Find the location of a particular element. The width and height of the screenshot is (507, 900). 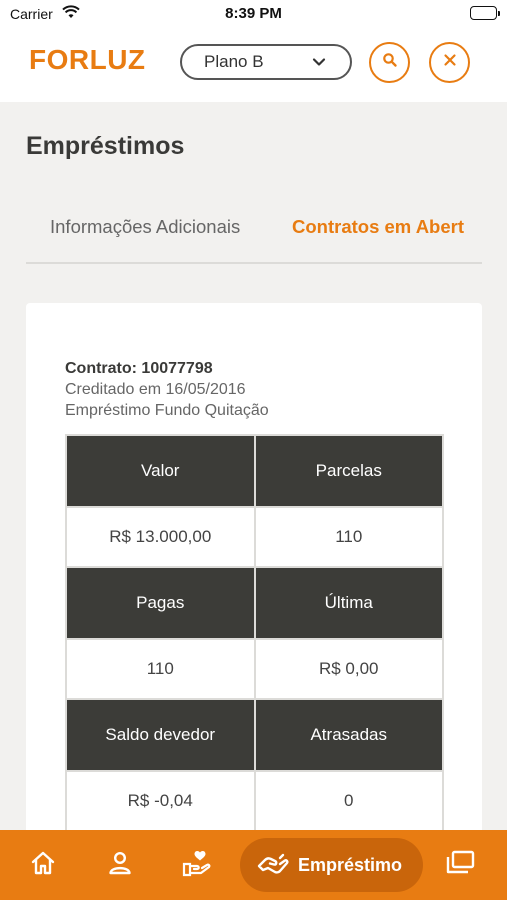

chevron-down-icon is located at coordinates (319, 64).